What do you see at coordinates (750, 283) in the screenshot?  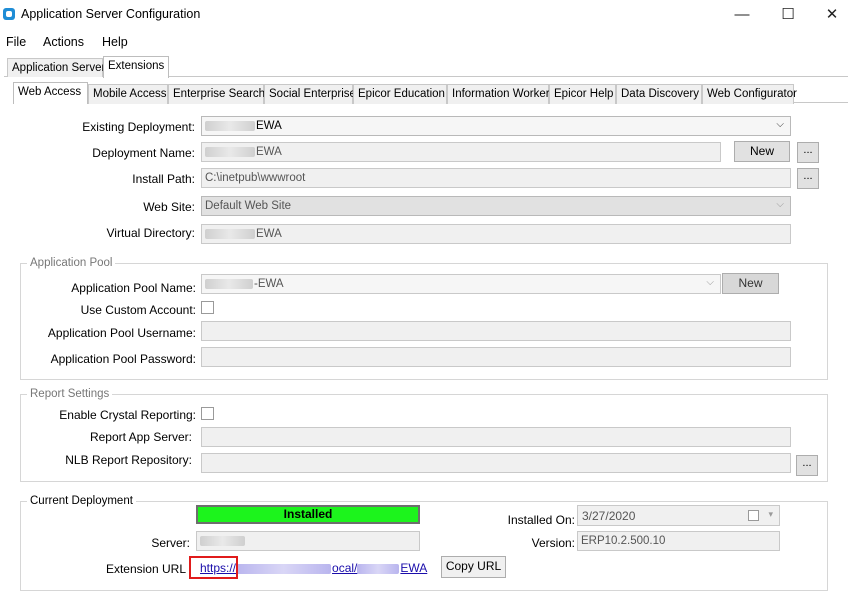 I see `new-app-pool-button: New` at bounding box center [750, 283].